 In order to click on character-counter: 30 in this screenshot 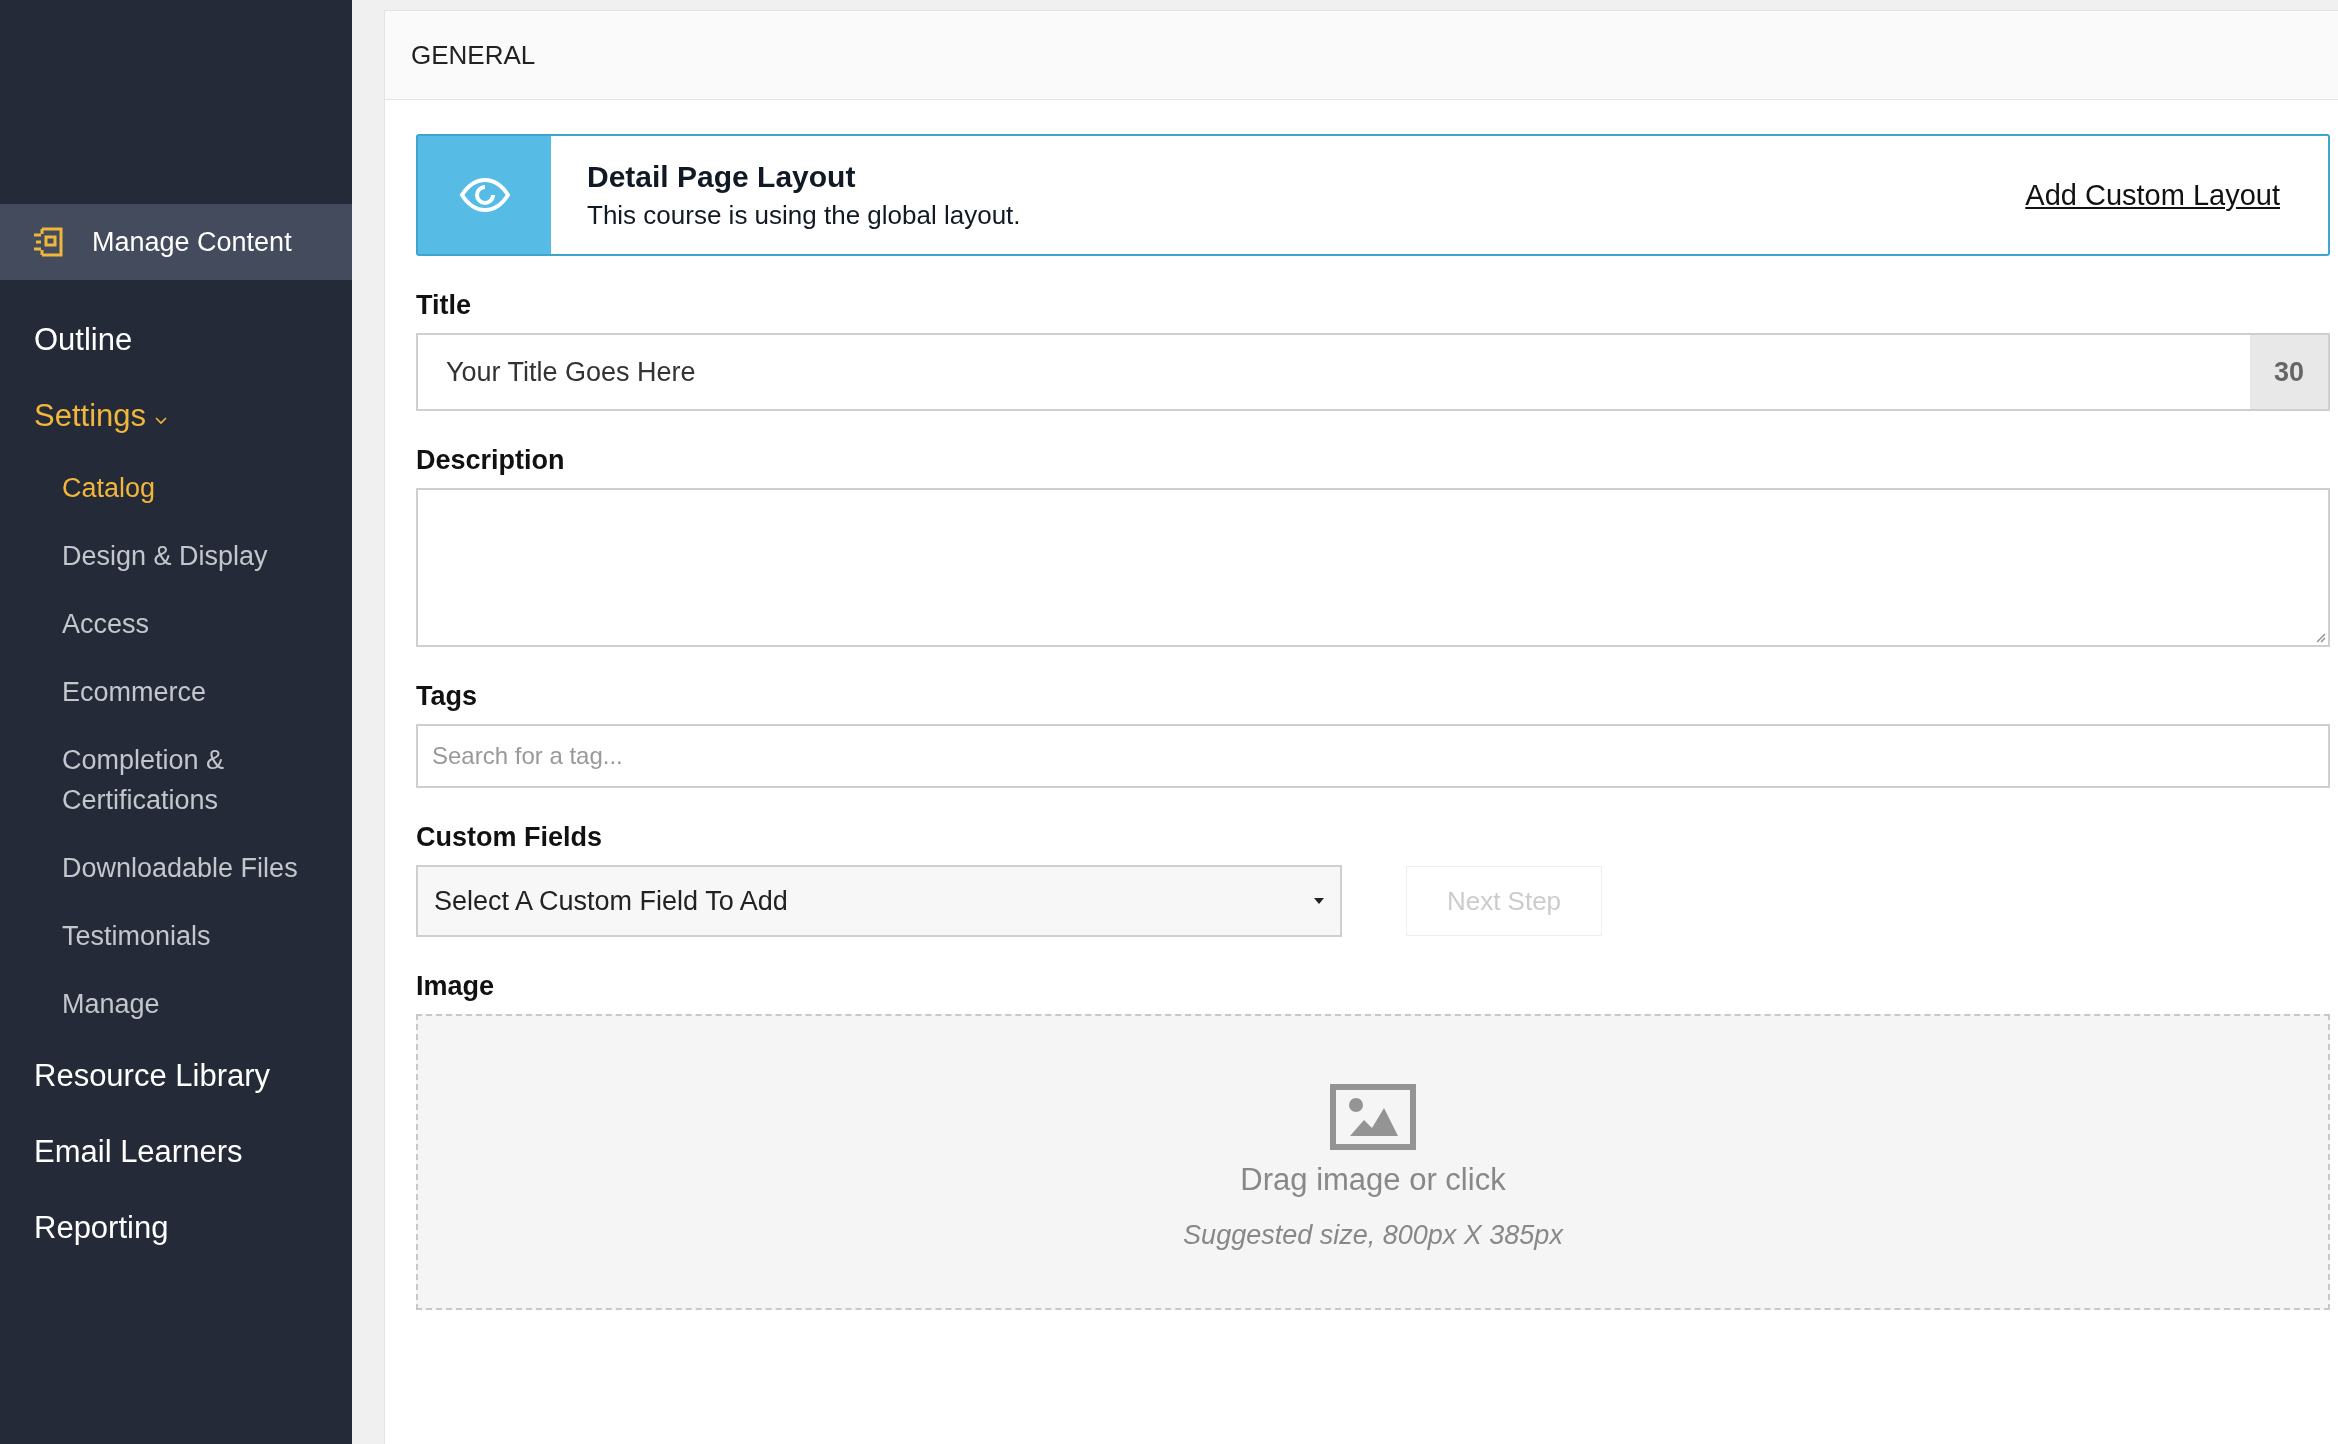, I will do `click(2289, 372)`.